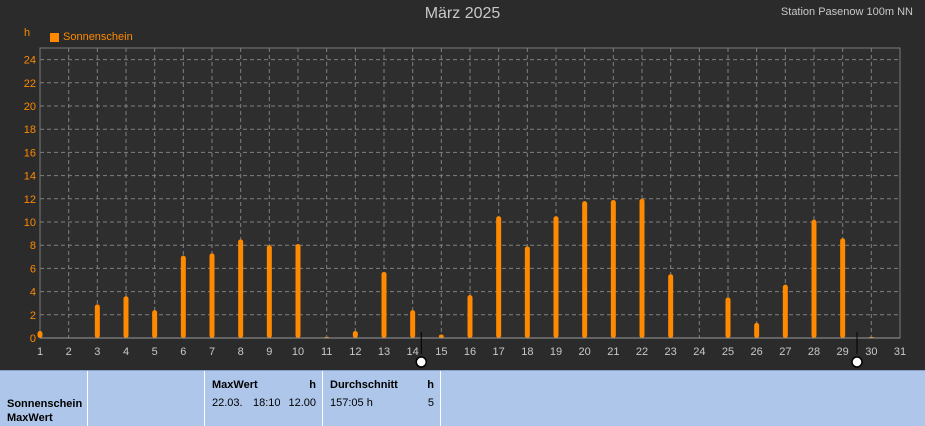 The width and height of the screenshot is (925, 426). I want to click on y-tick-label: 6, so click(33, 269).